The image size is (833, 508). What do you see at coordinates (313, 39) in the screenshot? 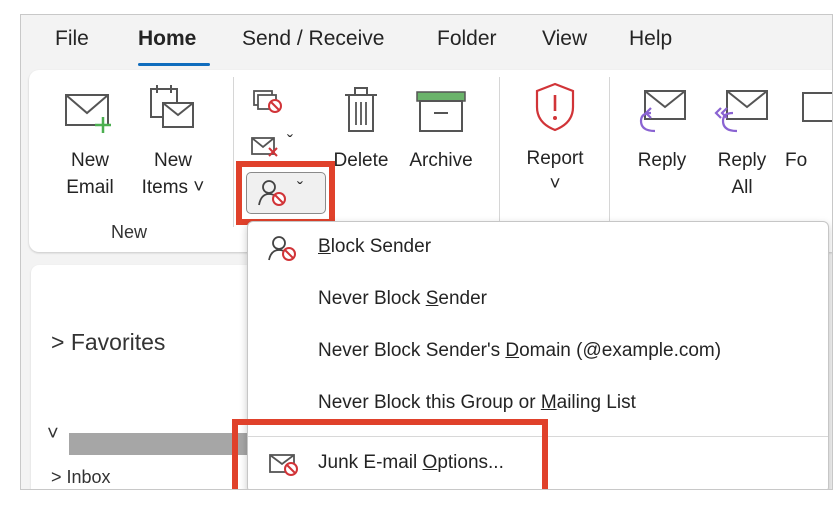
I see `tab-send-receive: Send / Receive` at bounding box center [313, 39].